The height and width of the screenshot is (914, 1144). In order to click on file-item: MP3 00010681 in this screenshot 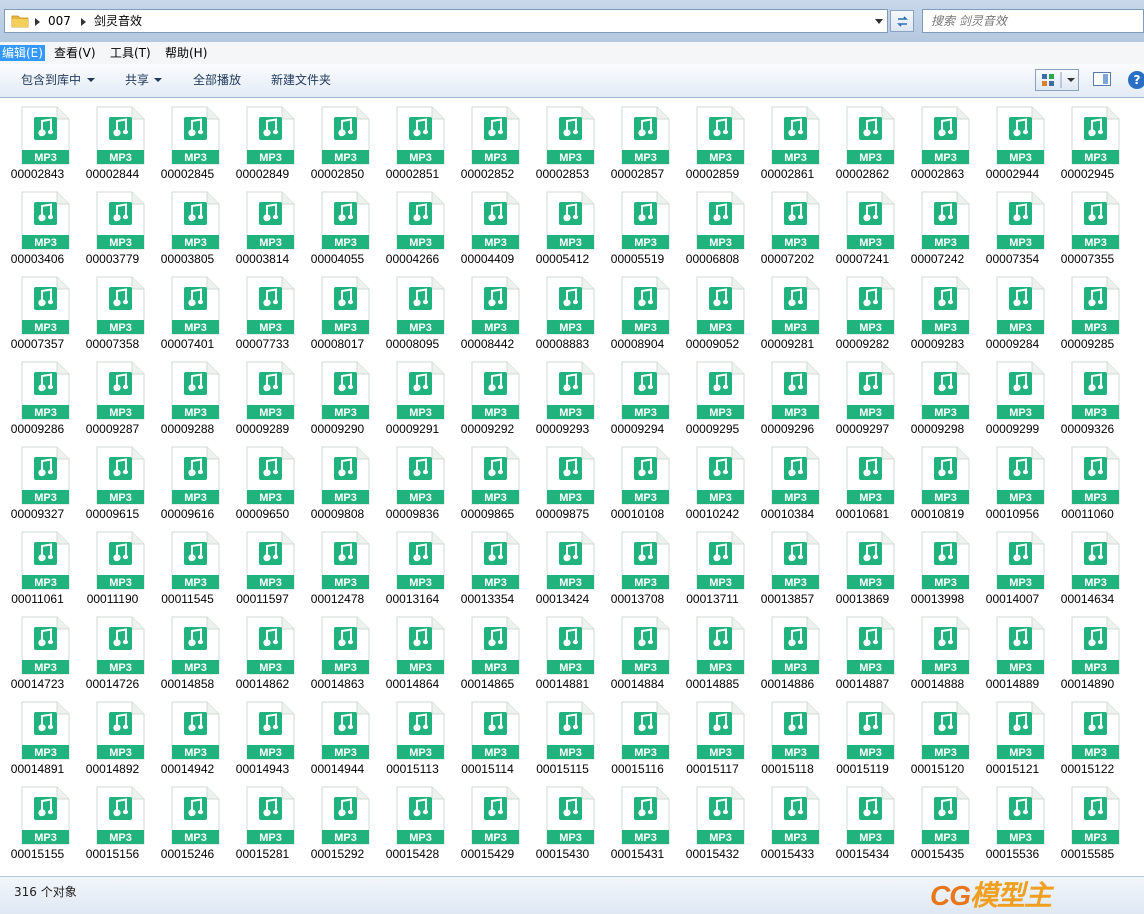, I will do `click(862, 479)`.